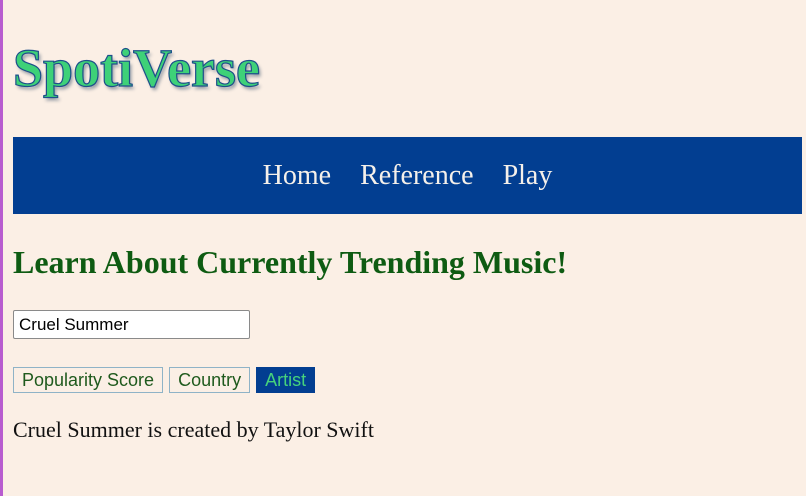  What do you see at coordinates (136, 67) in the screenshot?
I see `site-logo: SpotiVerse` at bounding box center [136, 67].